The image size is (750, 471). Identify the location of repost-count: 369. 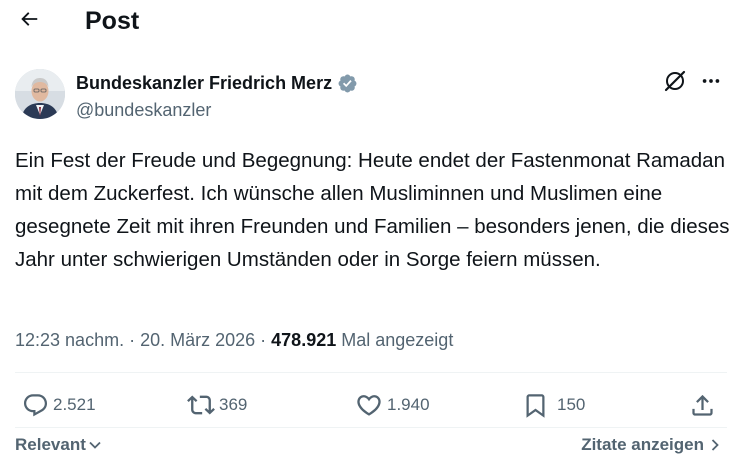
(233, 404).